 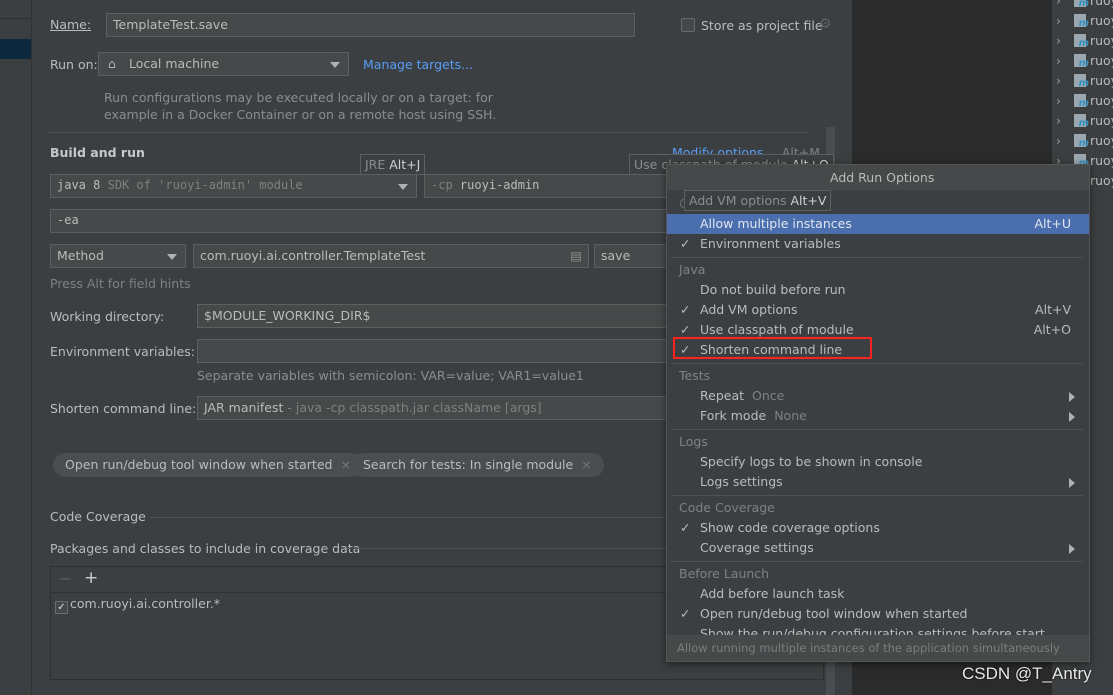 I want to click on jre-select: java 8 SDK of 'ruoyi-admin' module, so click(x=233, y=186).